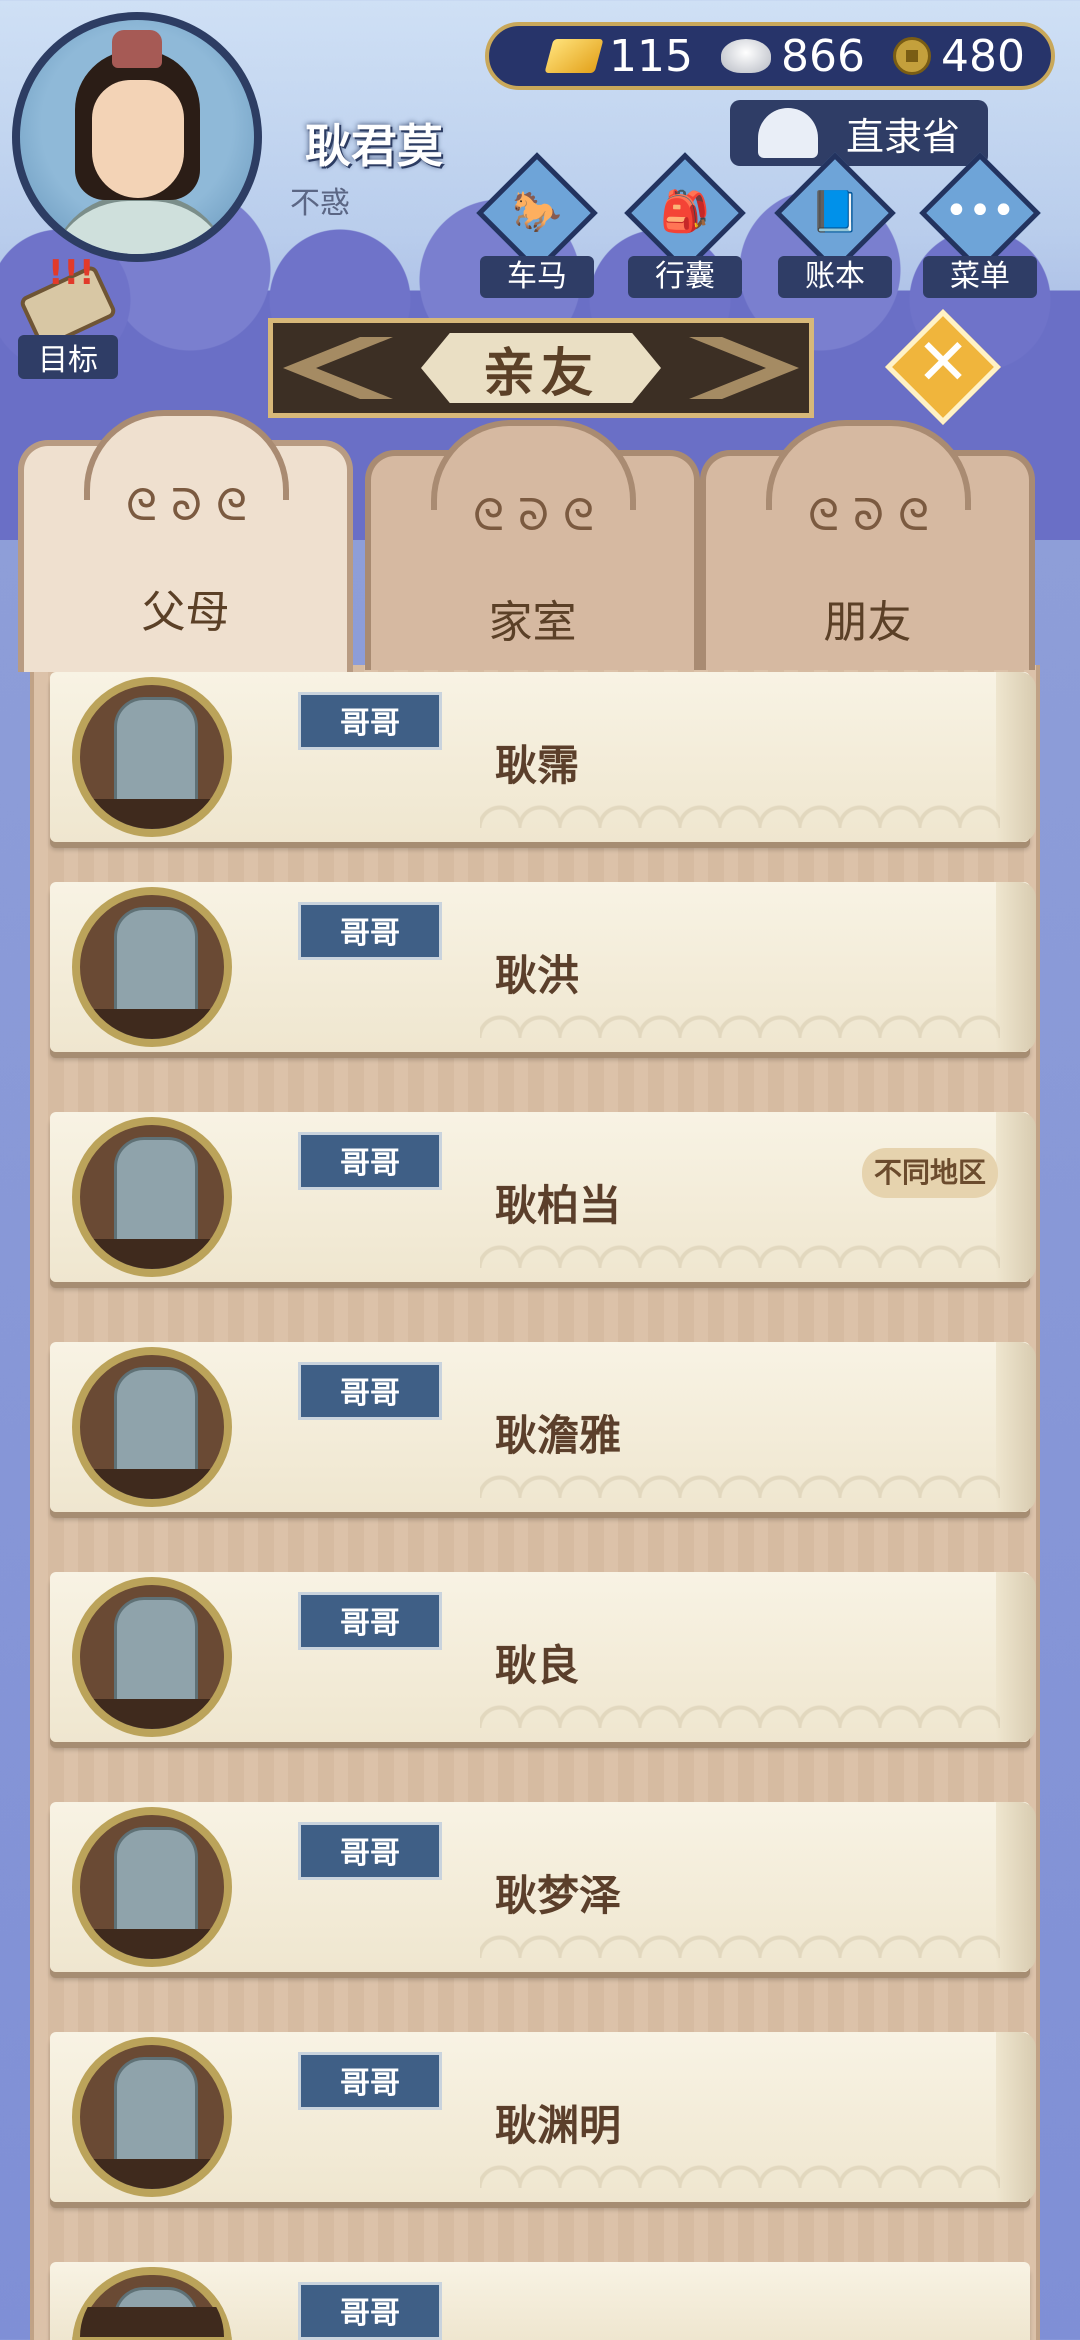 The image size is (1080, 2340). Describe the element at coordinates (140, 224) in the screenshot. I see `avatar-robe` at that location.